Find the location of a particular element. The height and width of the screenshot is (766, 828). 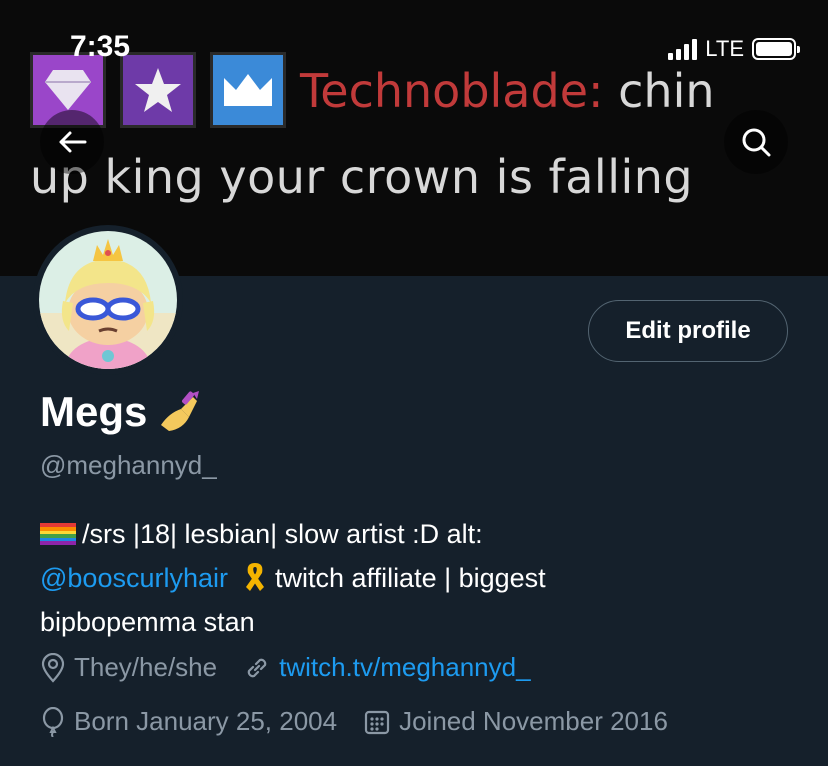

display-name-text: Megs is located at coordinates (94, 411).